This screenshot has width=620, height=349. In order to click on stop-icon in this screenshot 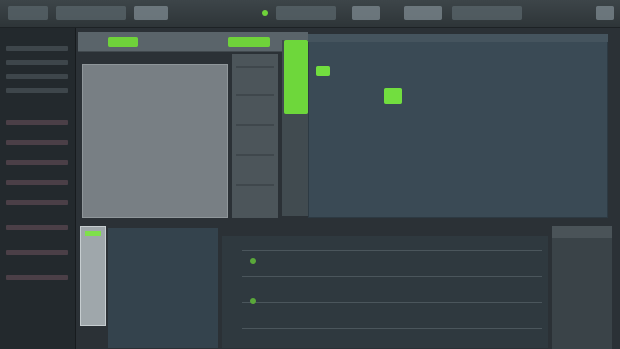, I will do `click(253, 301)`.